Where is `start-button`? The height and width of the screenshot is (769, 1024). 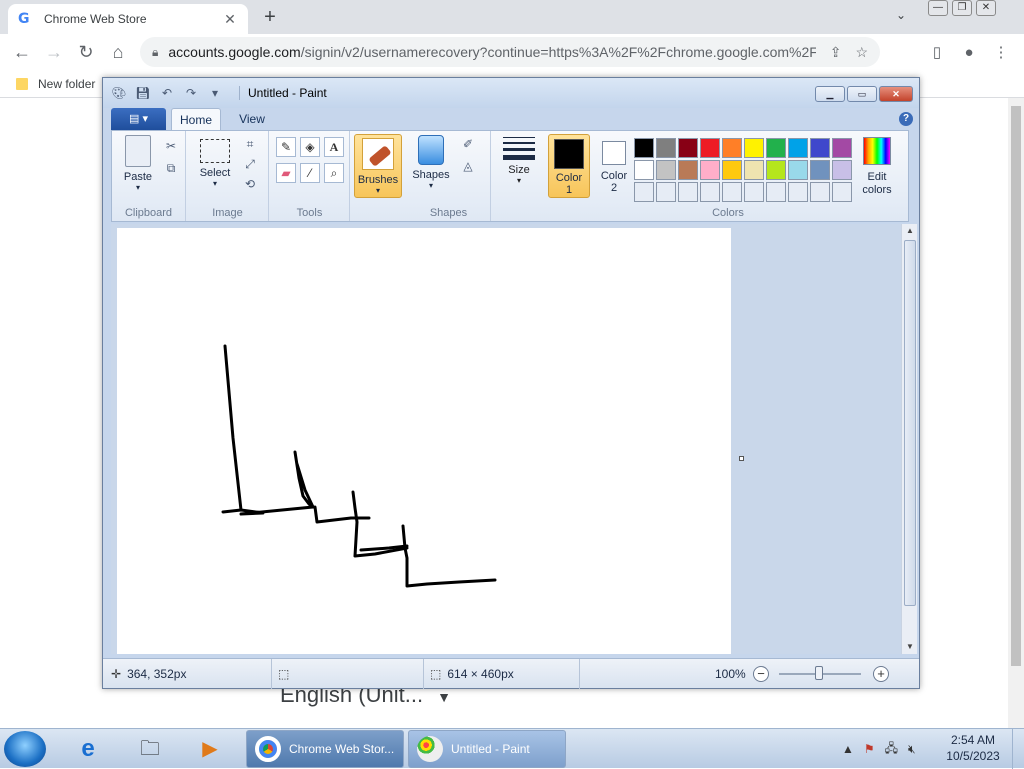 start-button is located at coordinates (25, 749).